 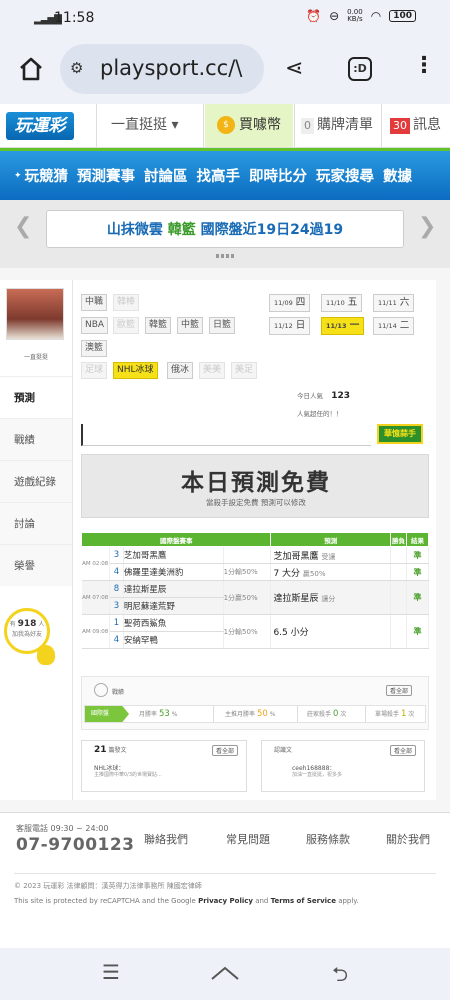 What do you see at coordinates (118, 692) in the screenshot?
I see `record-label: 戰績` at bounding box center [118, 692].